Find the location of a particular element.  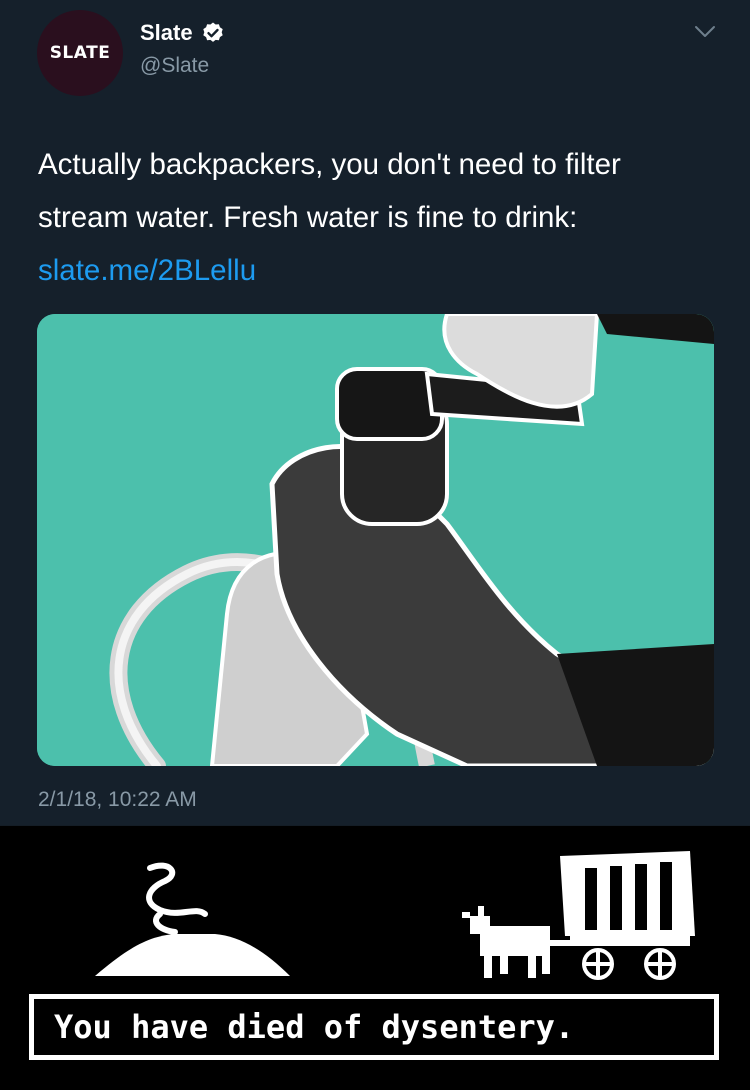

display-name: Slate is located at coordinates (166, 33).